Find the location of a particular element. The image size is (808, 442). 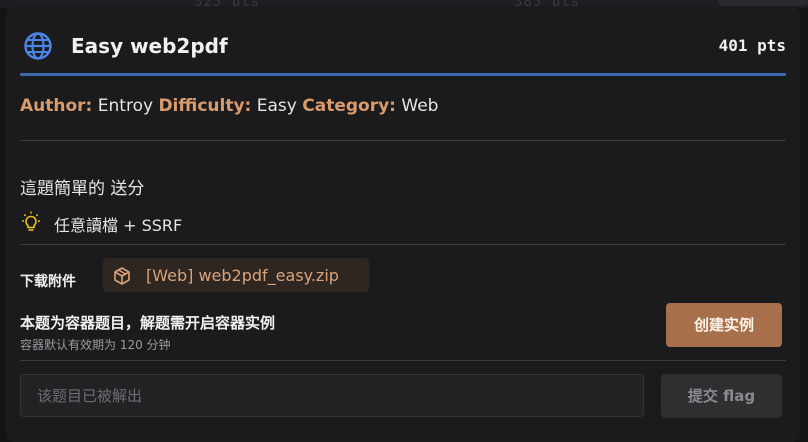

globe-icon is located at coordinates (38, 46).